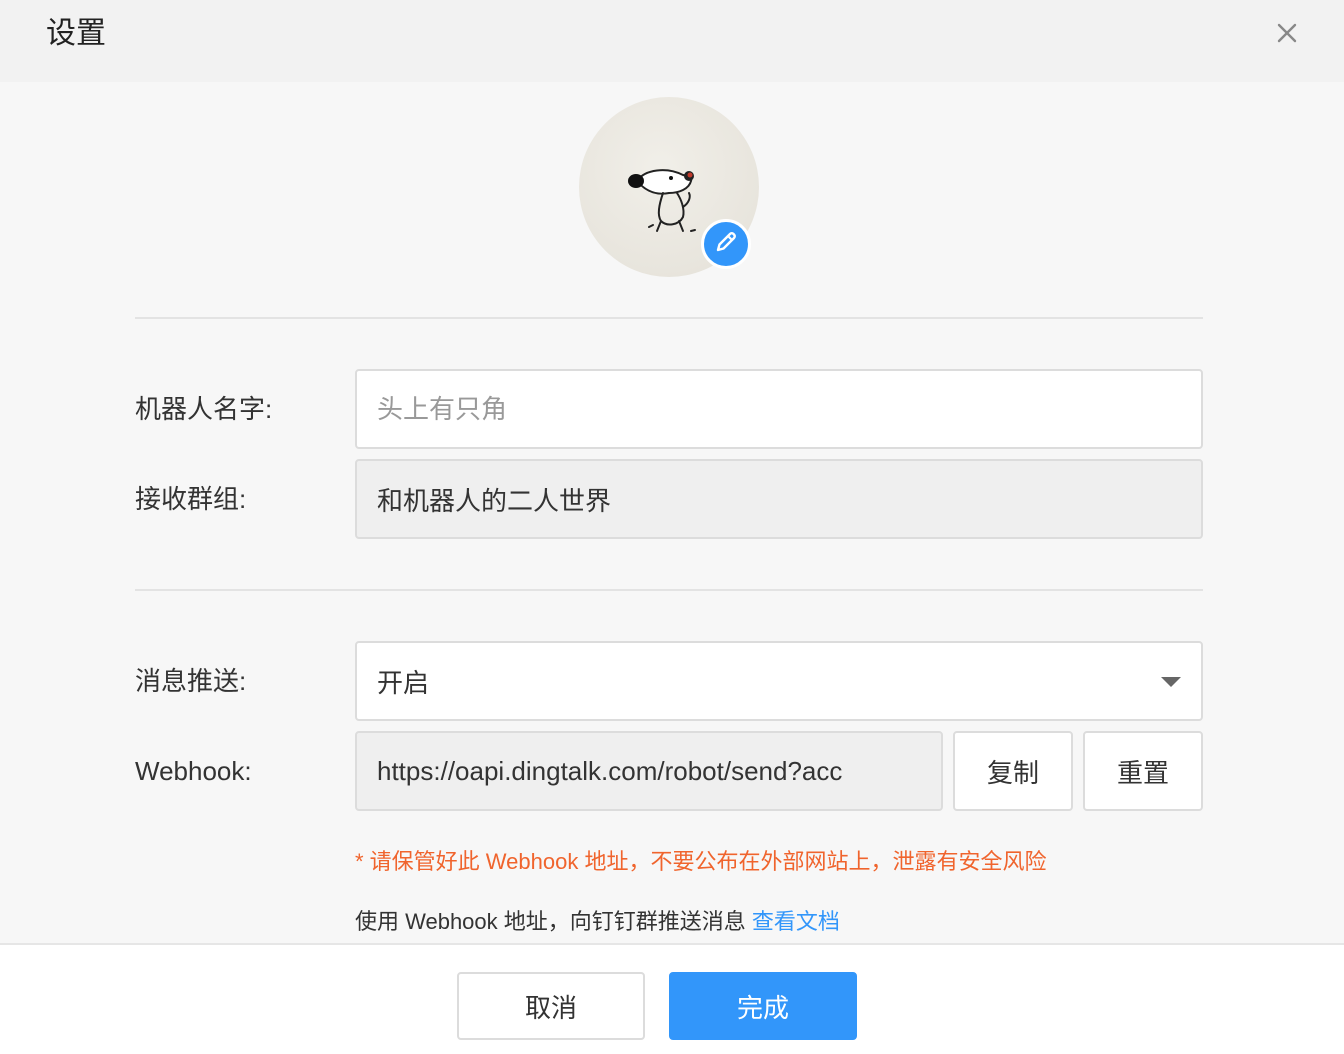  I want to click on done-button: 完成, so click(763, 1006).